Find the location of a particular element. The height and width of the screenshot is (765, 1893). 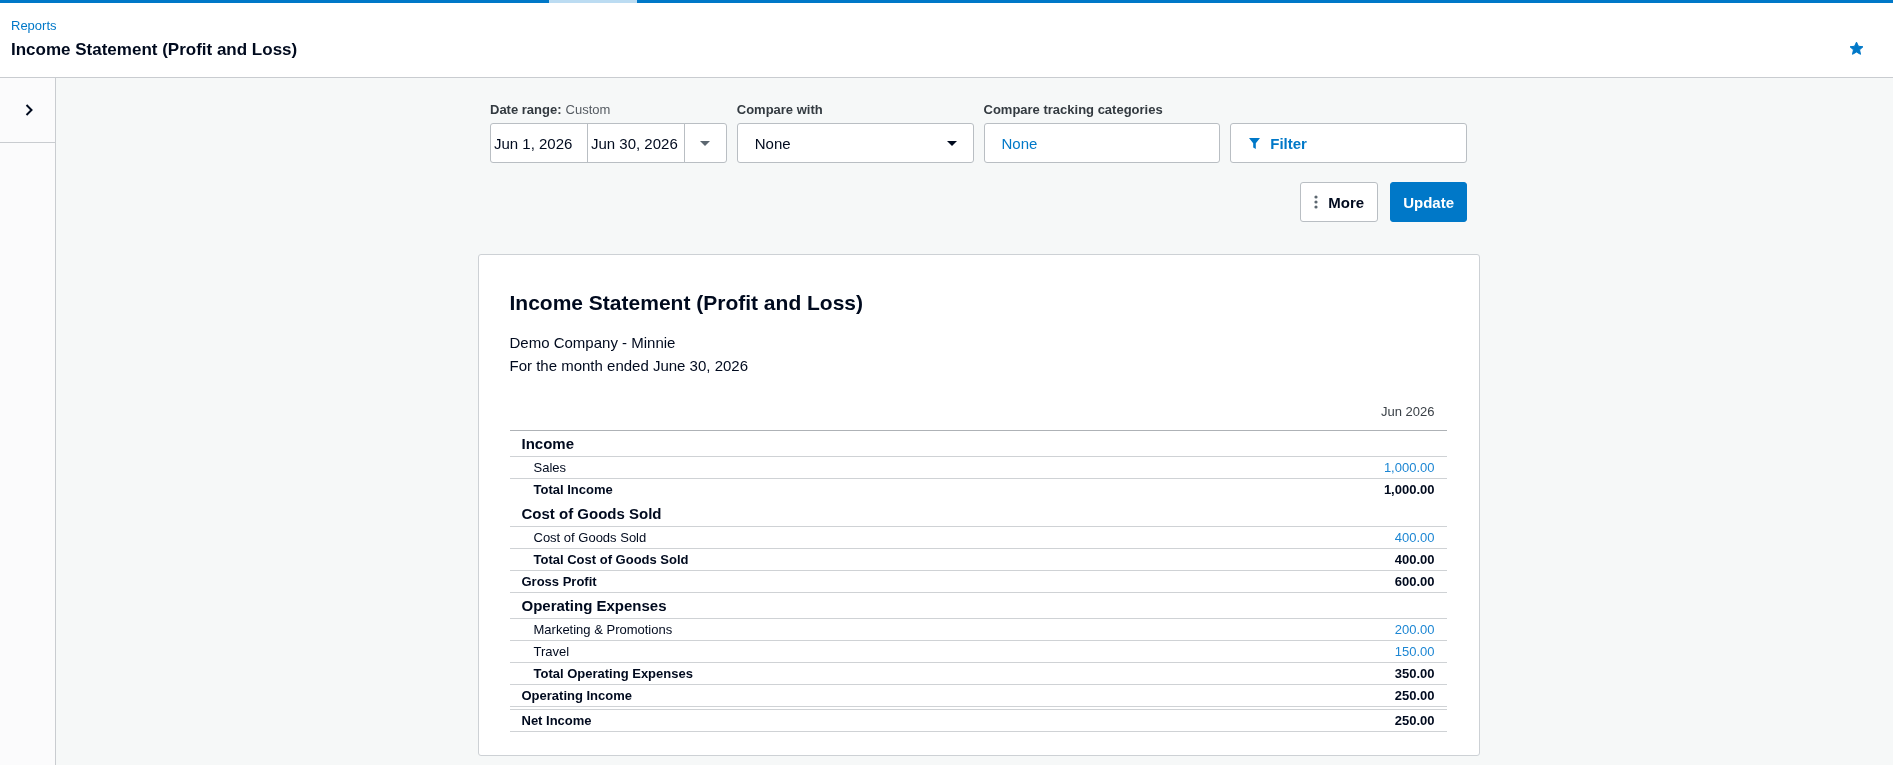

report-period: For the month ended June 30, 2026 is located at coordinates (629, 366).